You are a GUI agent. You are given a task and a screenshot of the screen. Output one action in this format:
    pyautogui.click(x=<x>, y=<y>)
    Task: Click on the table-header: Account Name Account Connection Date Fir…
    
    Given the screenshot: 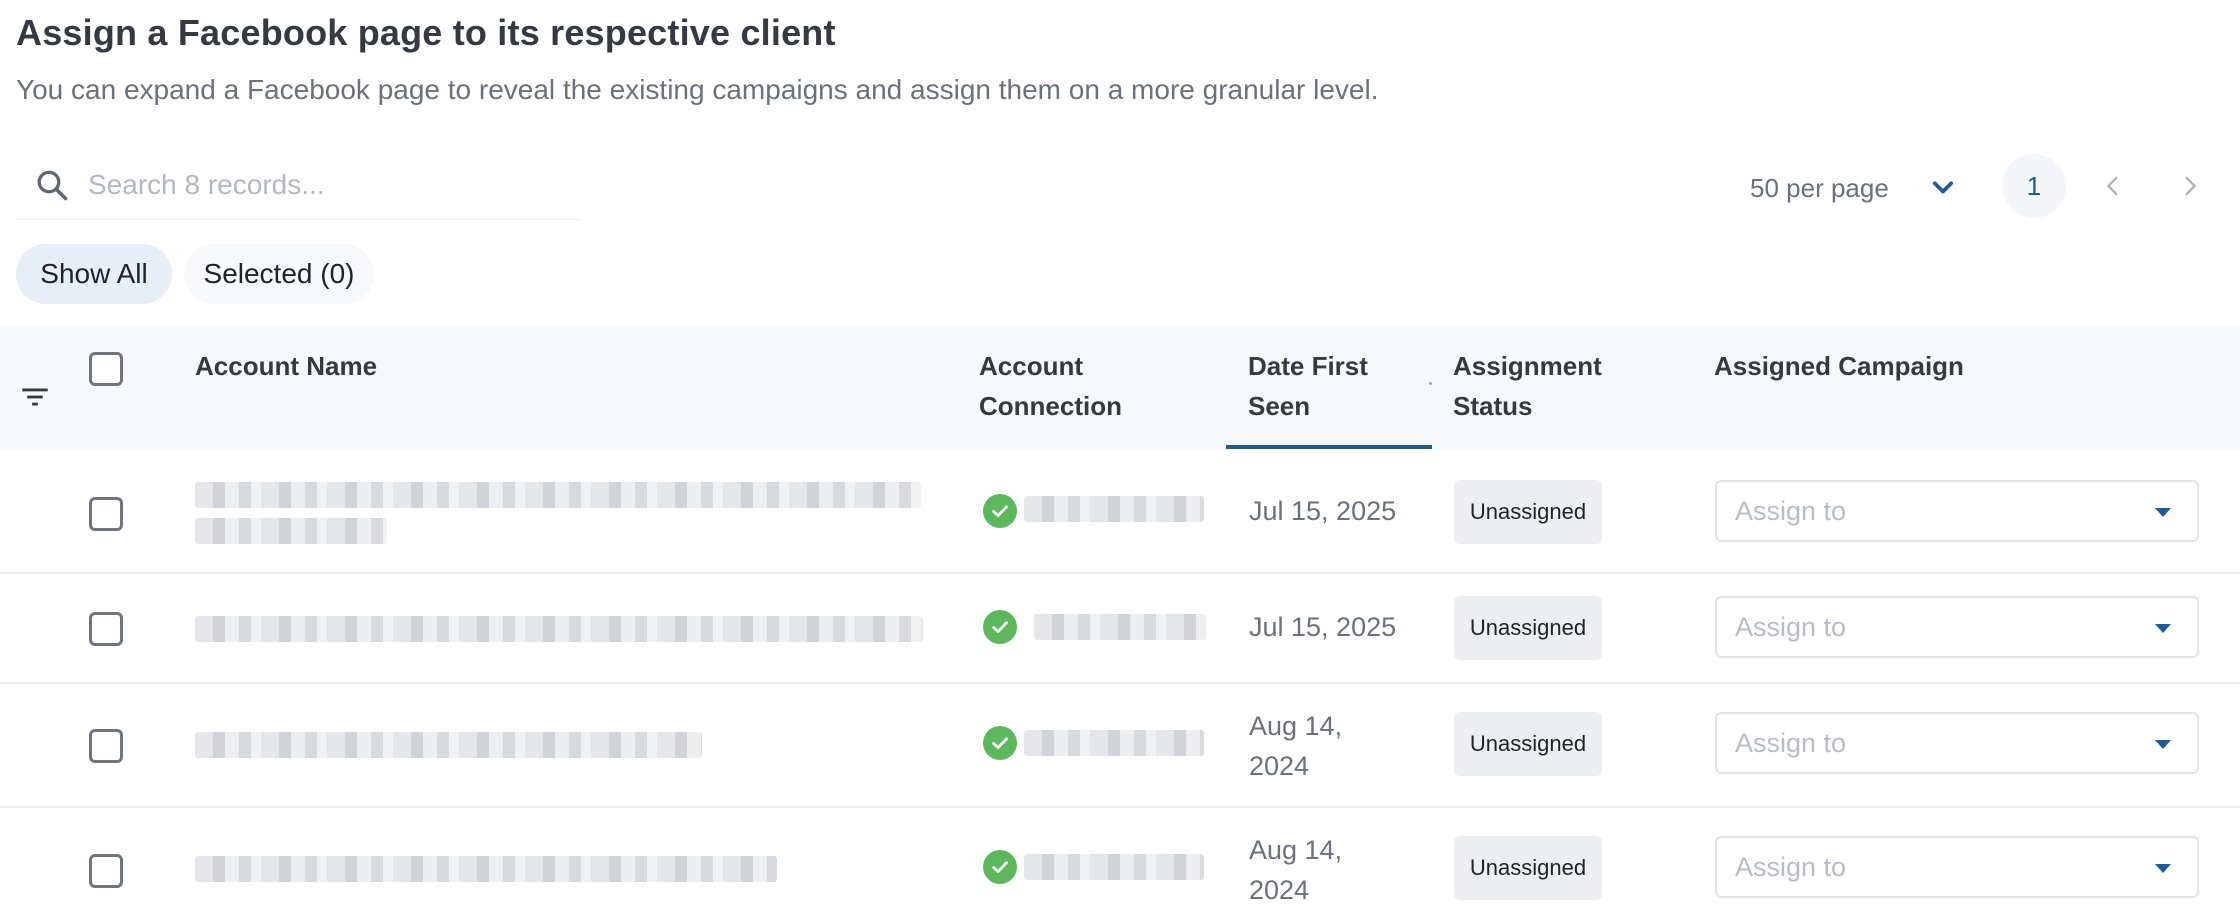 What is the action you would take?
    pyautogui.click(x=1120, y=388)
    